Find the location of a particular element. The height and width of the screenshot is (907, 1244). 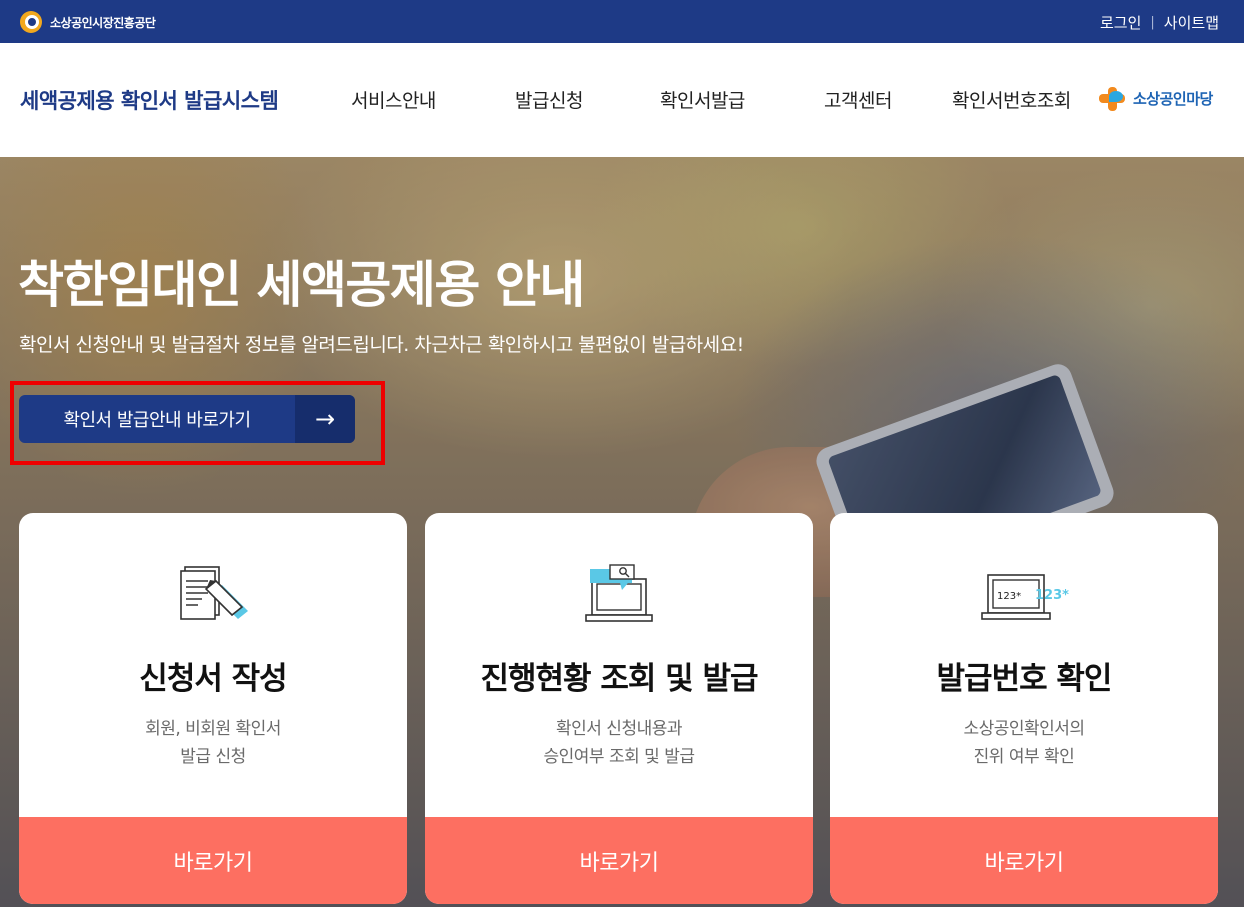

laptop-search-icon is located at coordinates (619, 598).